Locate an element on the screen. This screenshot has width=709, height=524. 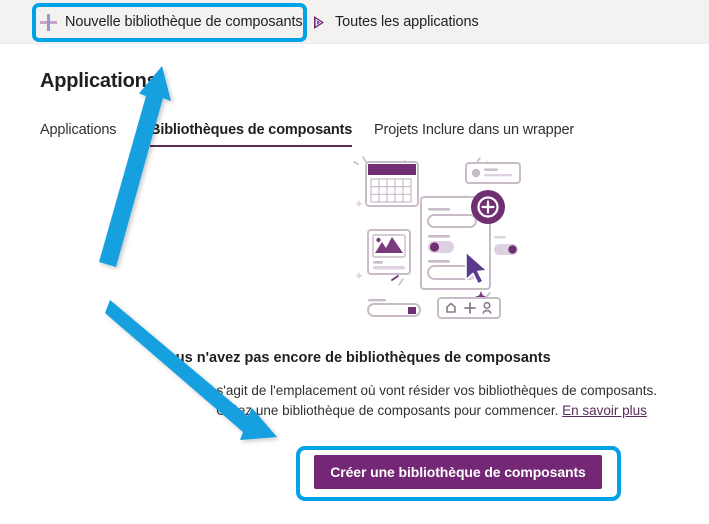
tab-wrapper-projects-label: Projets Inclure dans un wrapper is located at coordinates (474, 130).